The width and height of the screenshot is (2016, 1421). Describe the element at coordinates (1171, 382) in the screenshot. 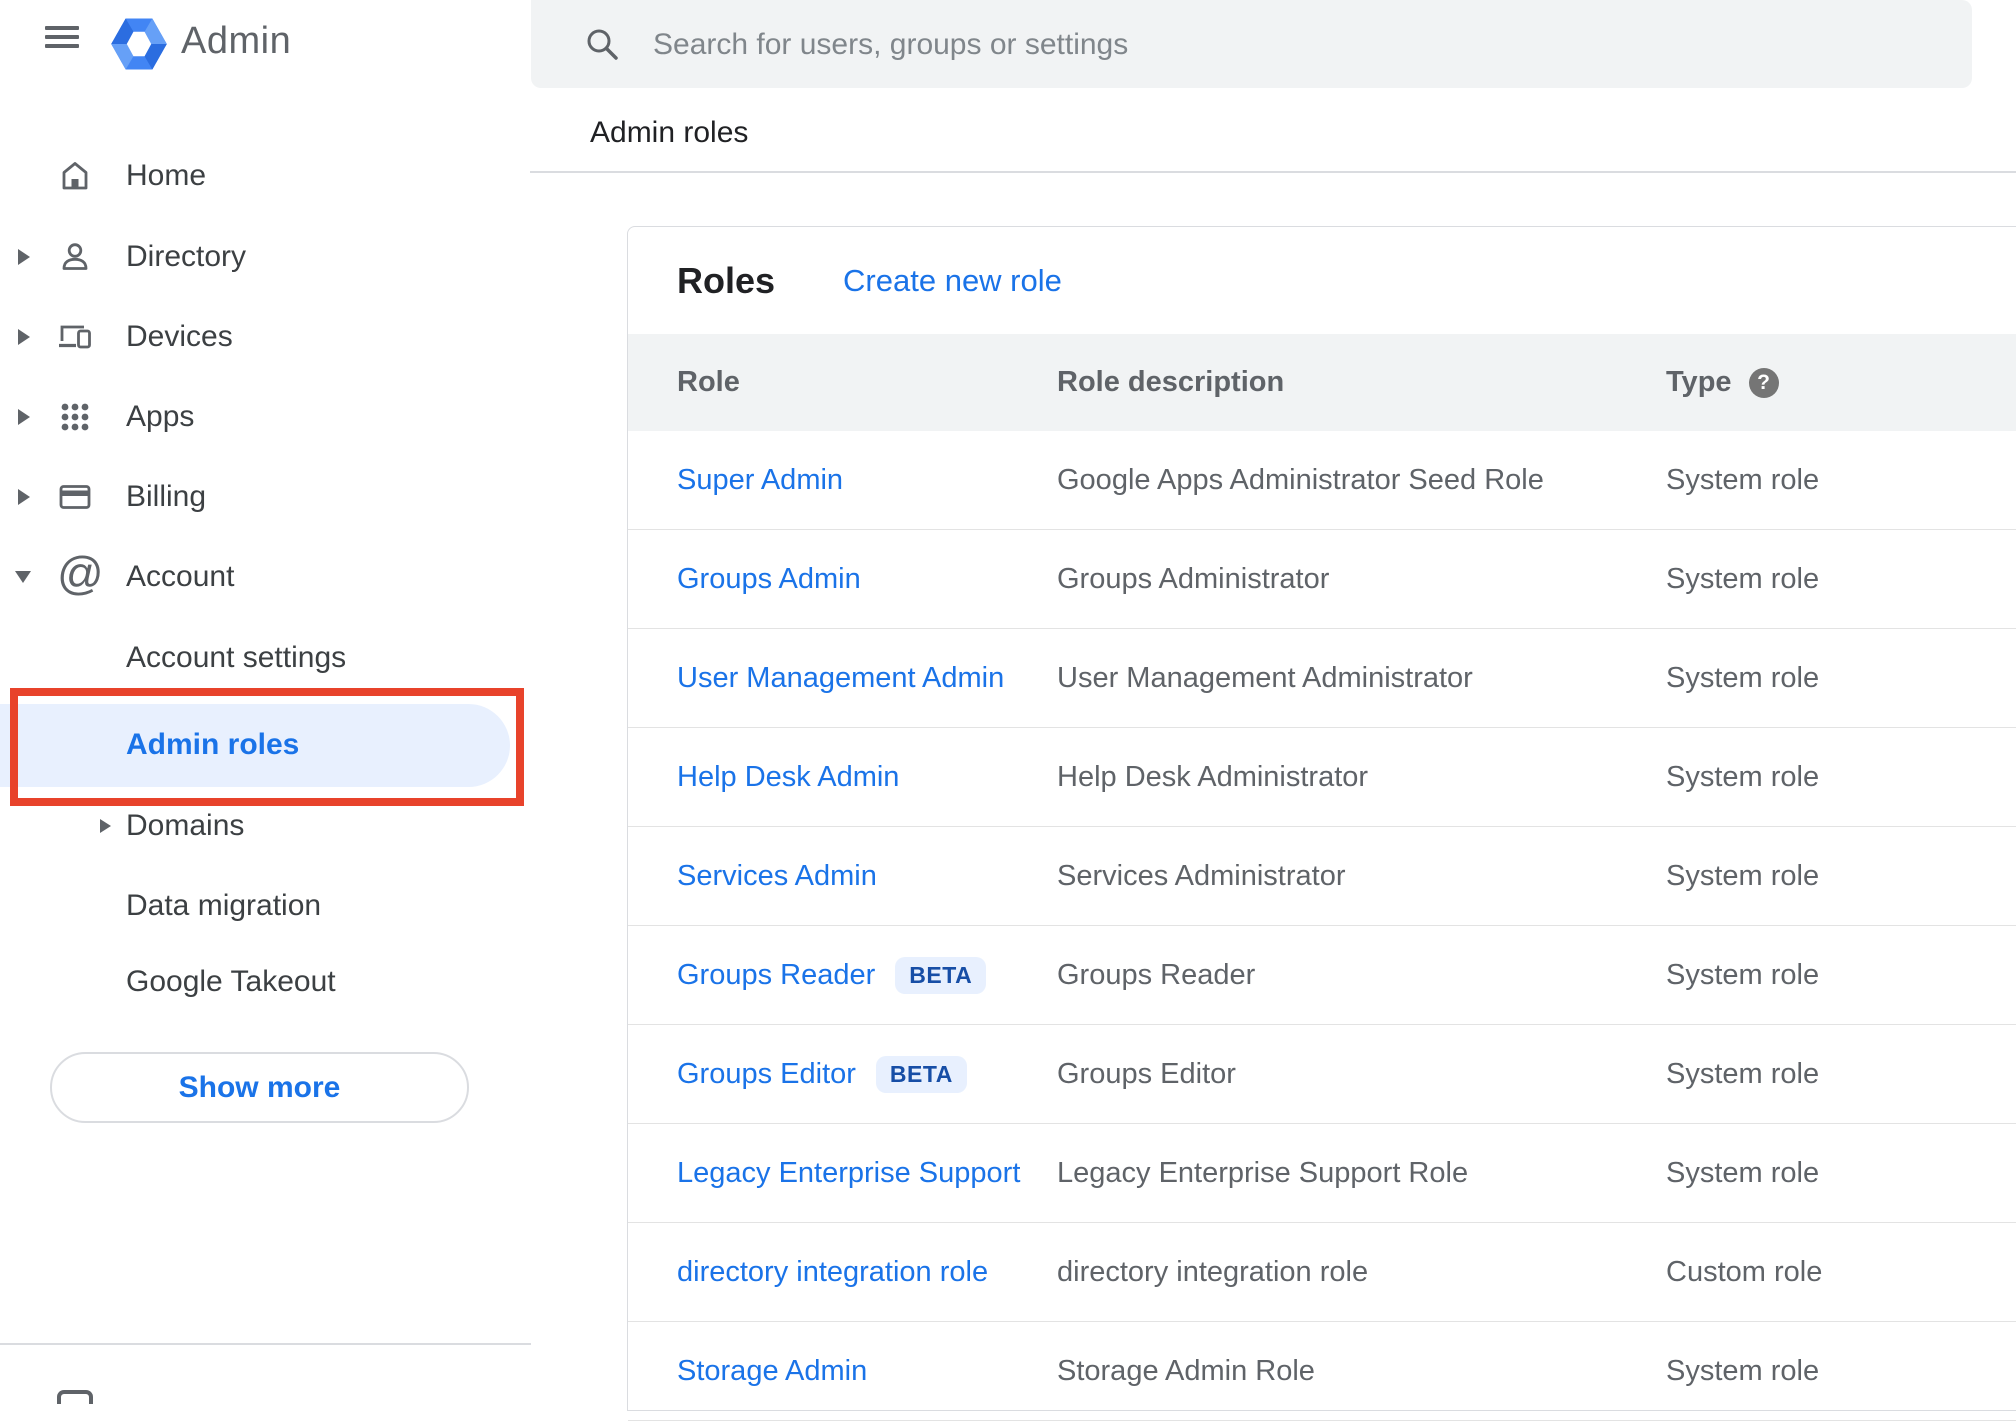

I see `column-header-description: Role description` at that location.